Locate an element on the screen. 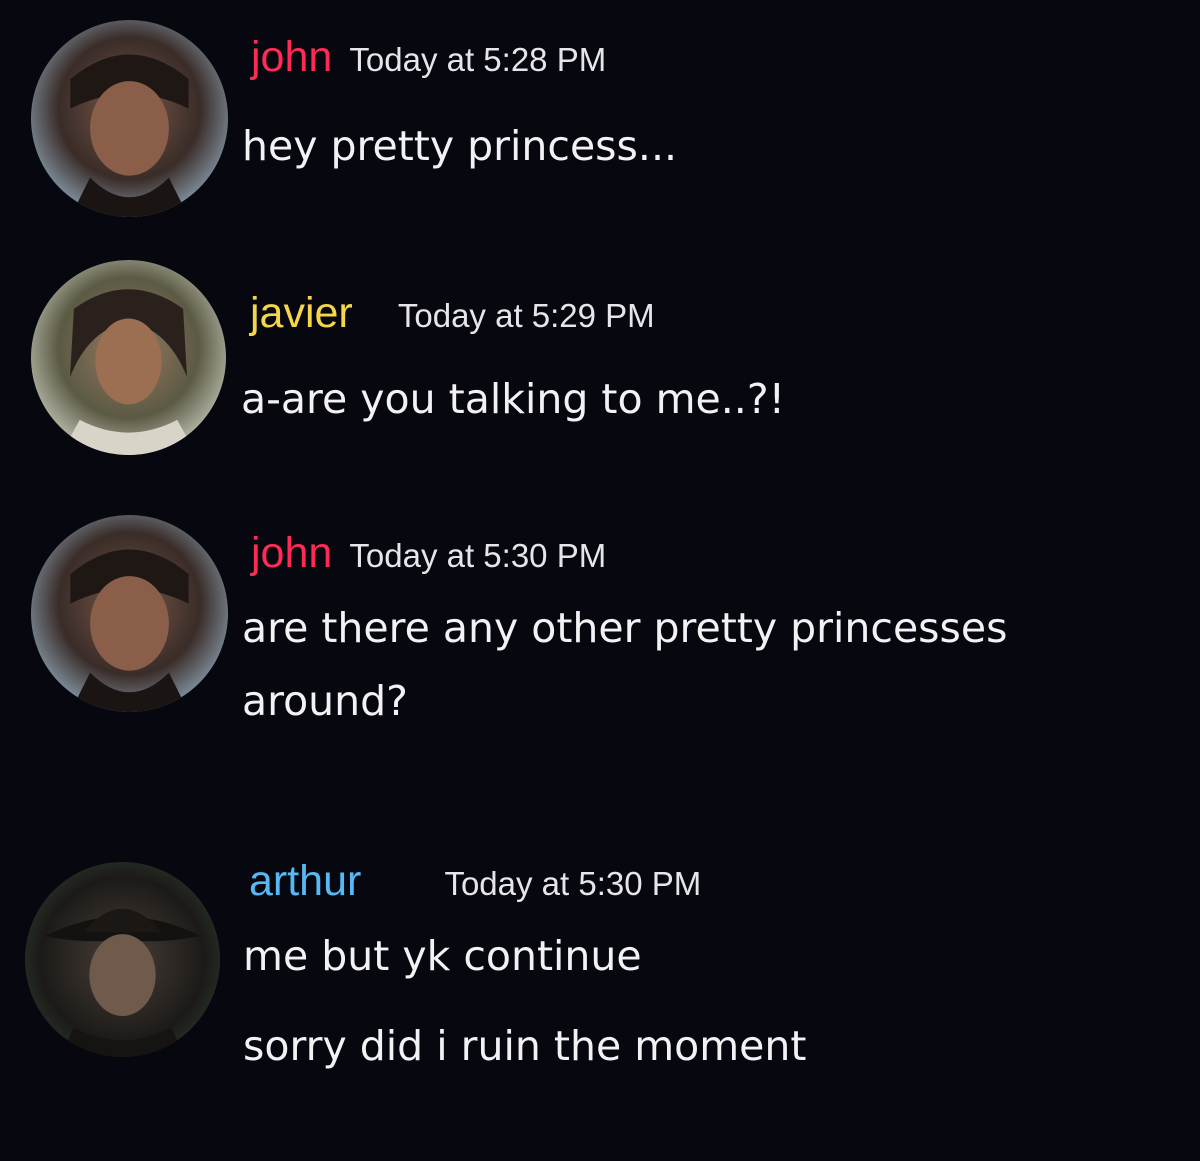 Image resolution: width=1200 pixels, height=1161 pixels. author-name: javier is located at coordinates (301, 313).